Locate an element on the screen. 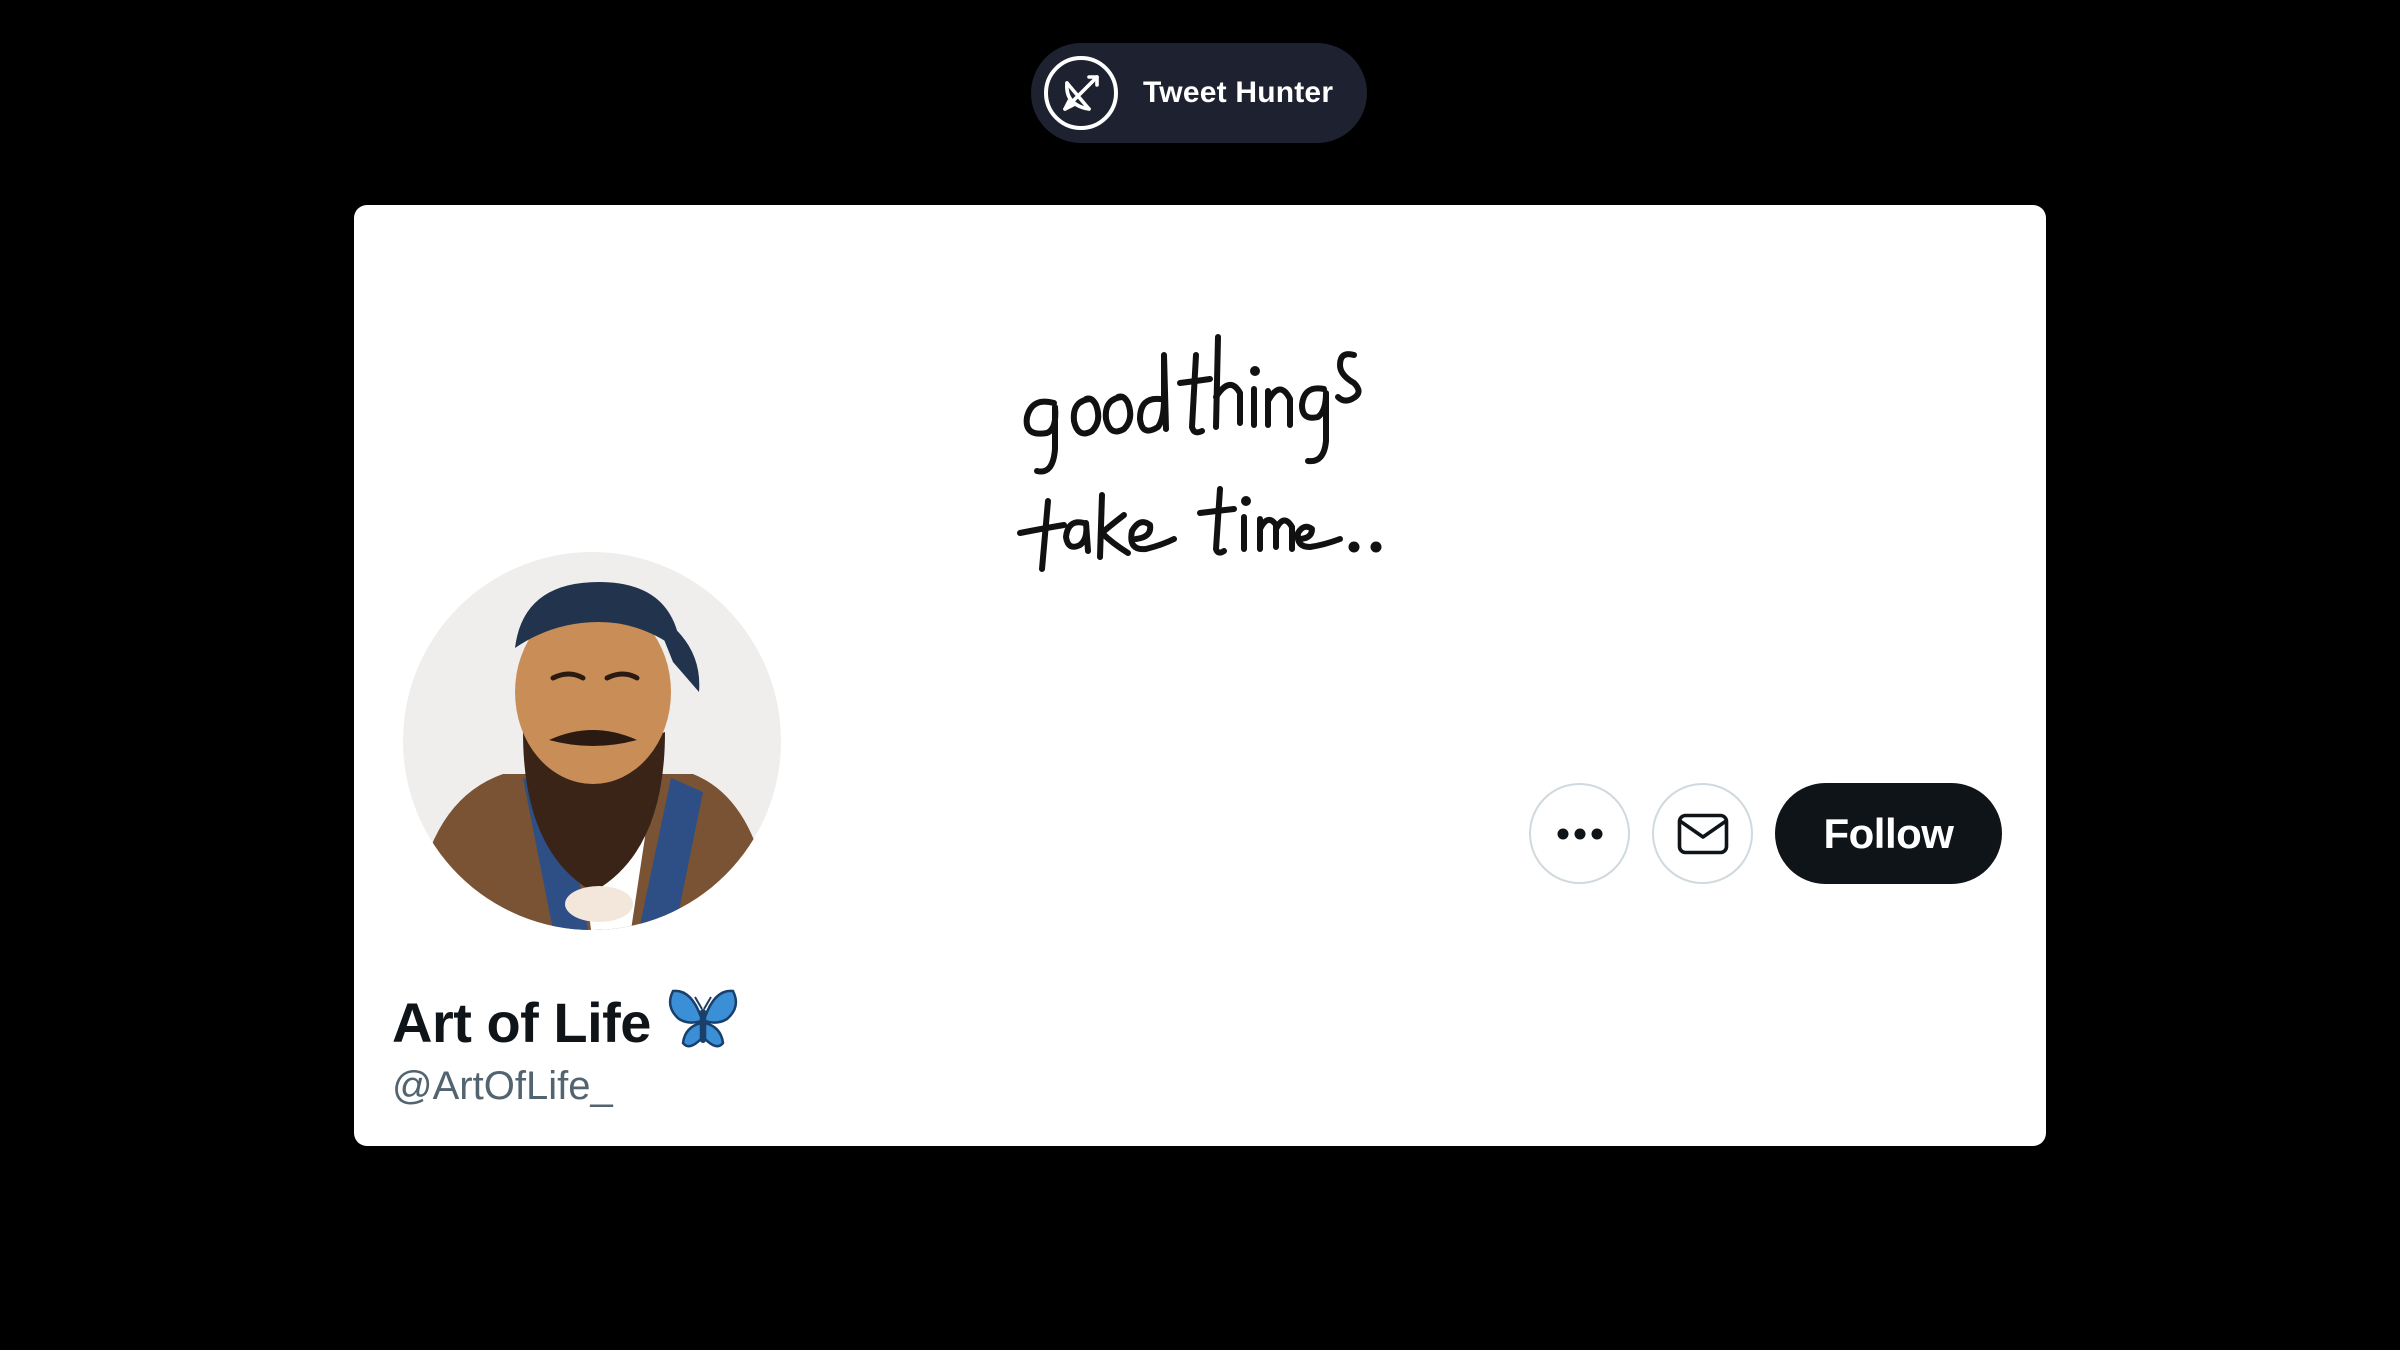 The width and height of the screenshot is (2400, 1350). mail-icon is located at coordinates (1702, 833).